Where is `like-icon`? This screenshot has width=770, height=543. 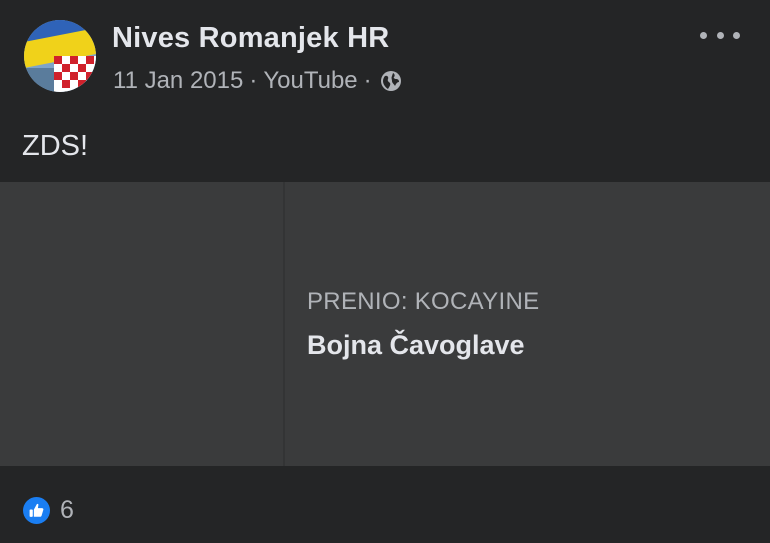
like-icon is located at coordinates (36, 510).